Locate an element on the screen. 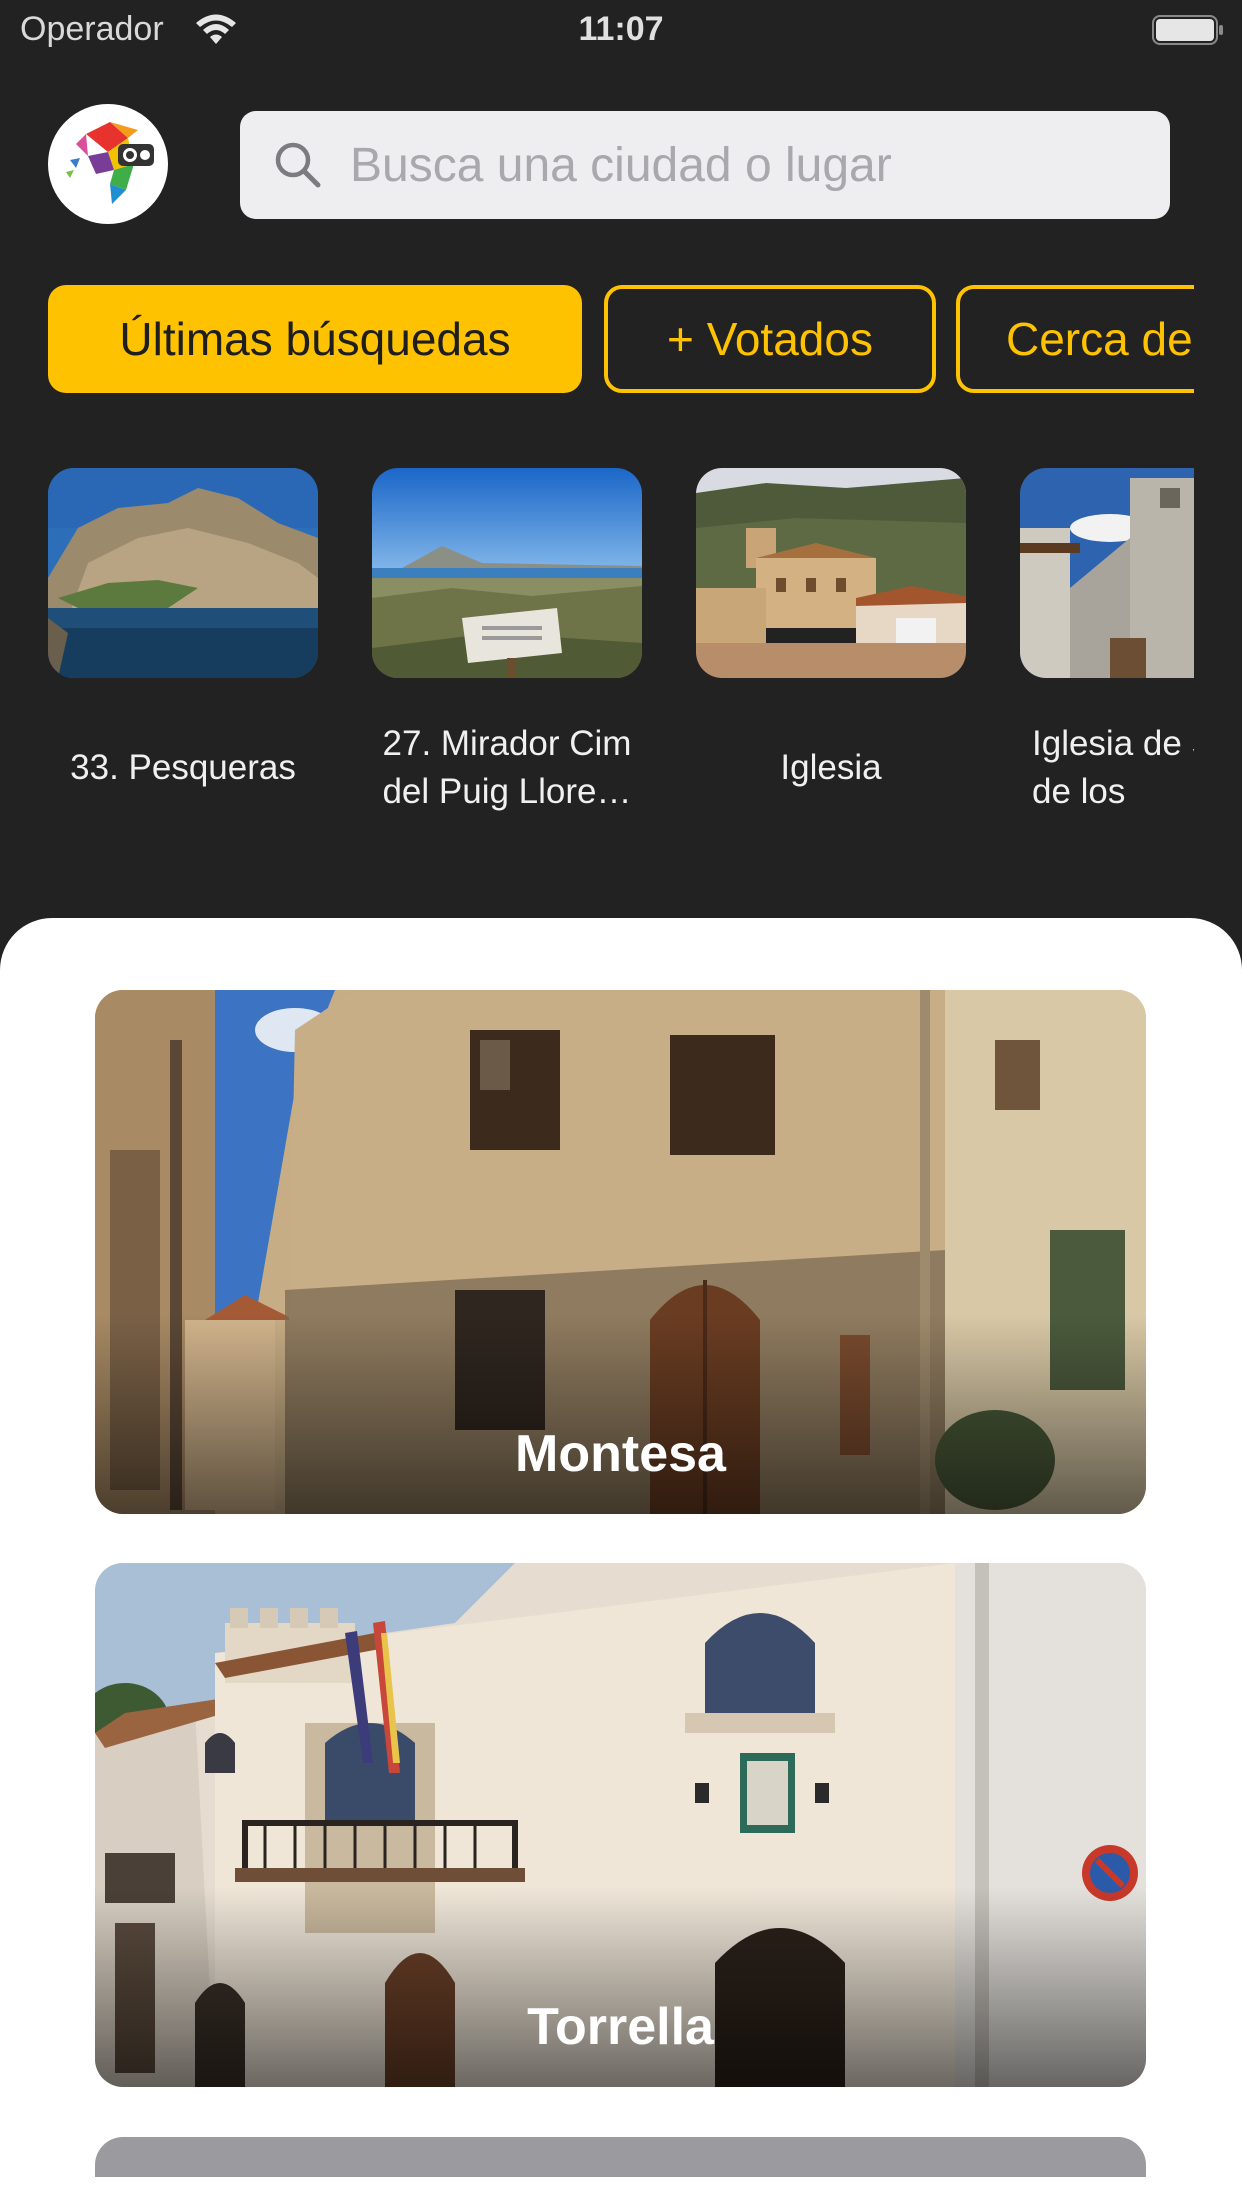 The height and width of the screenshot is (2208, 1242). filter-chips: Últimas búsquedas + Votados Cerca de is located at coordinates (621, 340).